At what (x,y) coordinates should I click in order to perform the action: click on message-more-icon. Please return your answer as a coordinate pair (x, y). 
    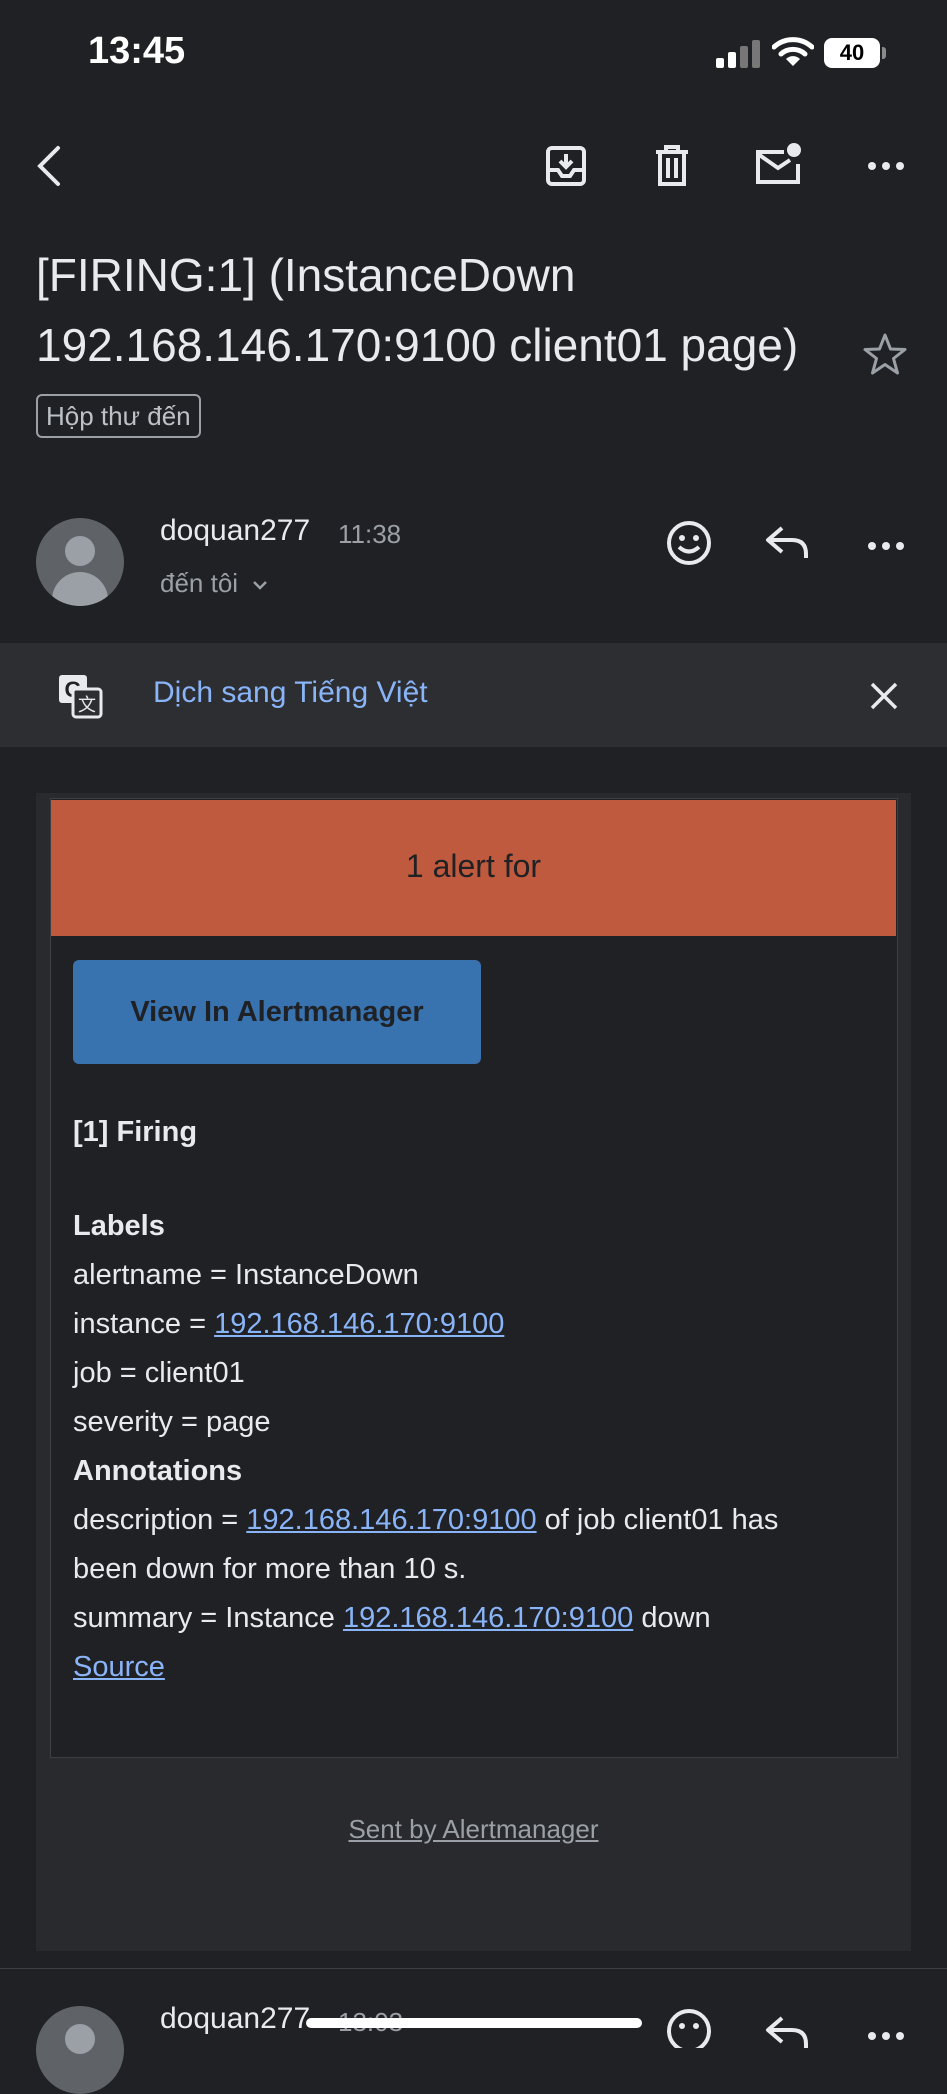
    Looking at the image, I should click on (886, 546).